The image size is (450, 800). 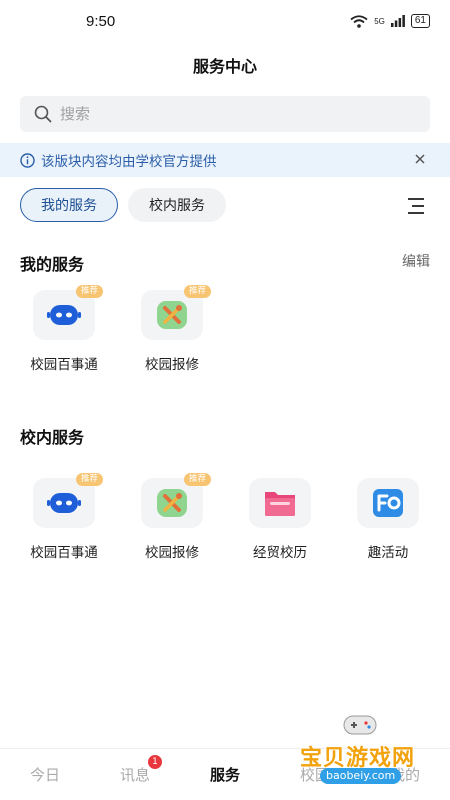 What do you see at coordinates (388, 553) in the screenshot?
I see `service-label: 趣活动` at bounding box center [388, 553].